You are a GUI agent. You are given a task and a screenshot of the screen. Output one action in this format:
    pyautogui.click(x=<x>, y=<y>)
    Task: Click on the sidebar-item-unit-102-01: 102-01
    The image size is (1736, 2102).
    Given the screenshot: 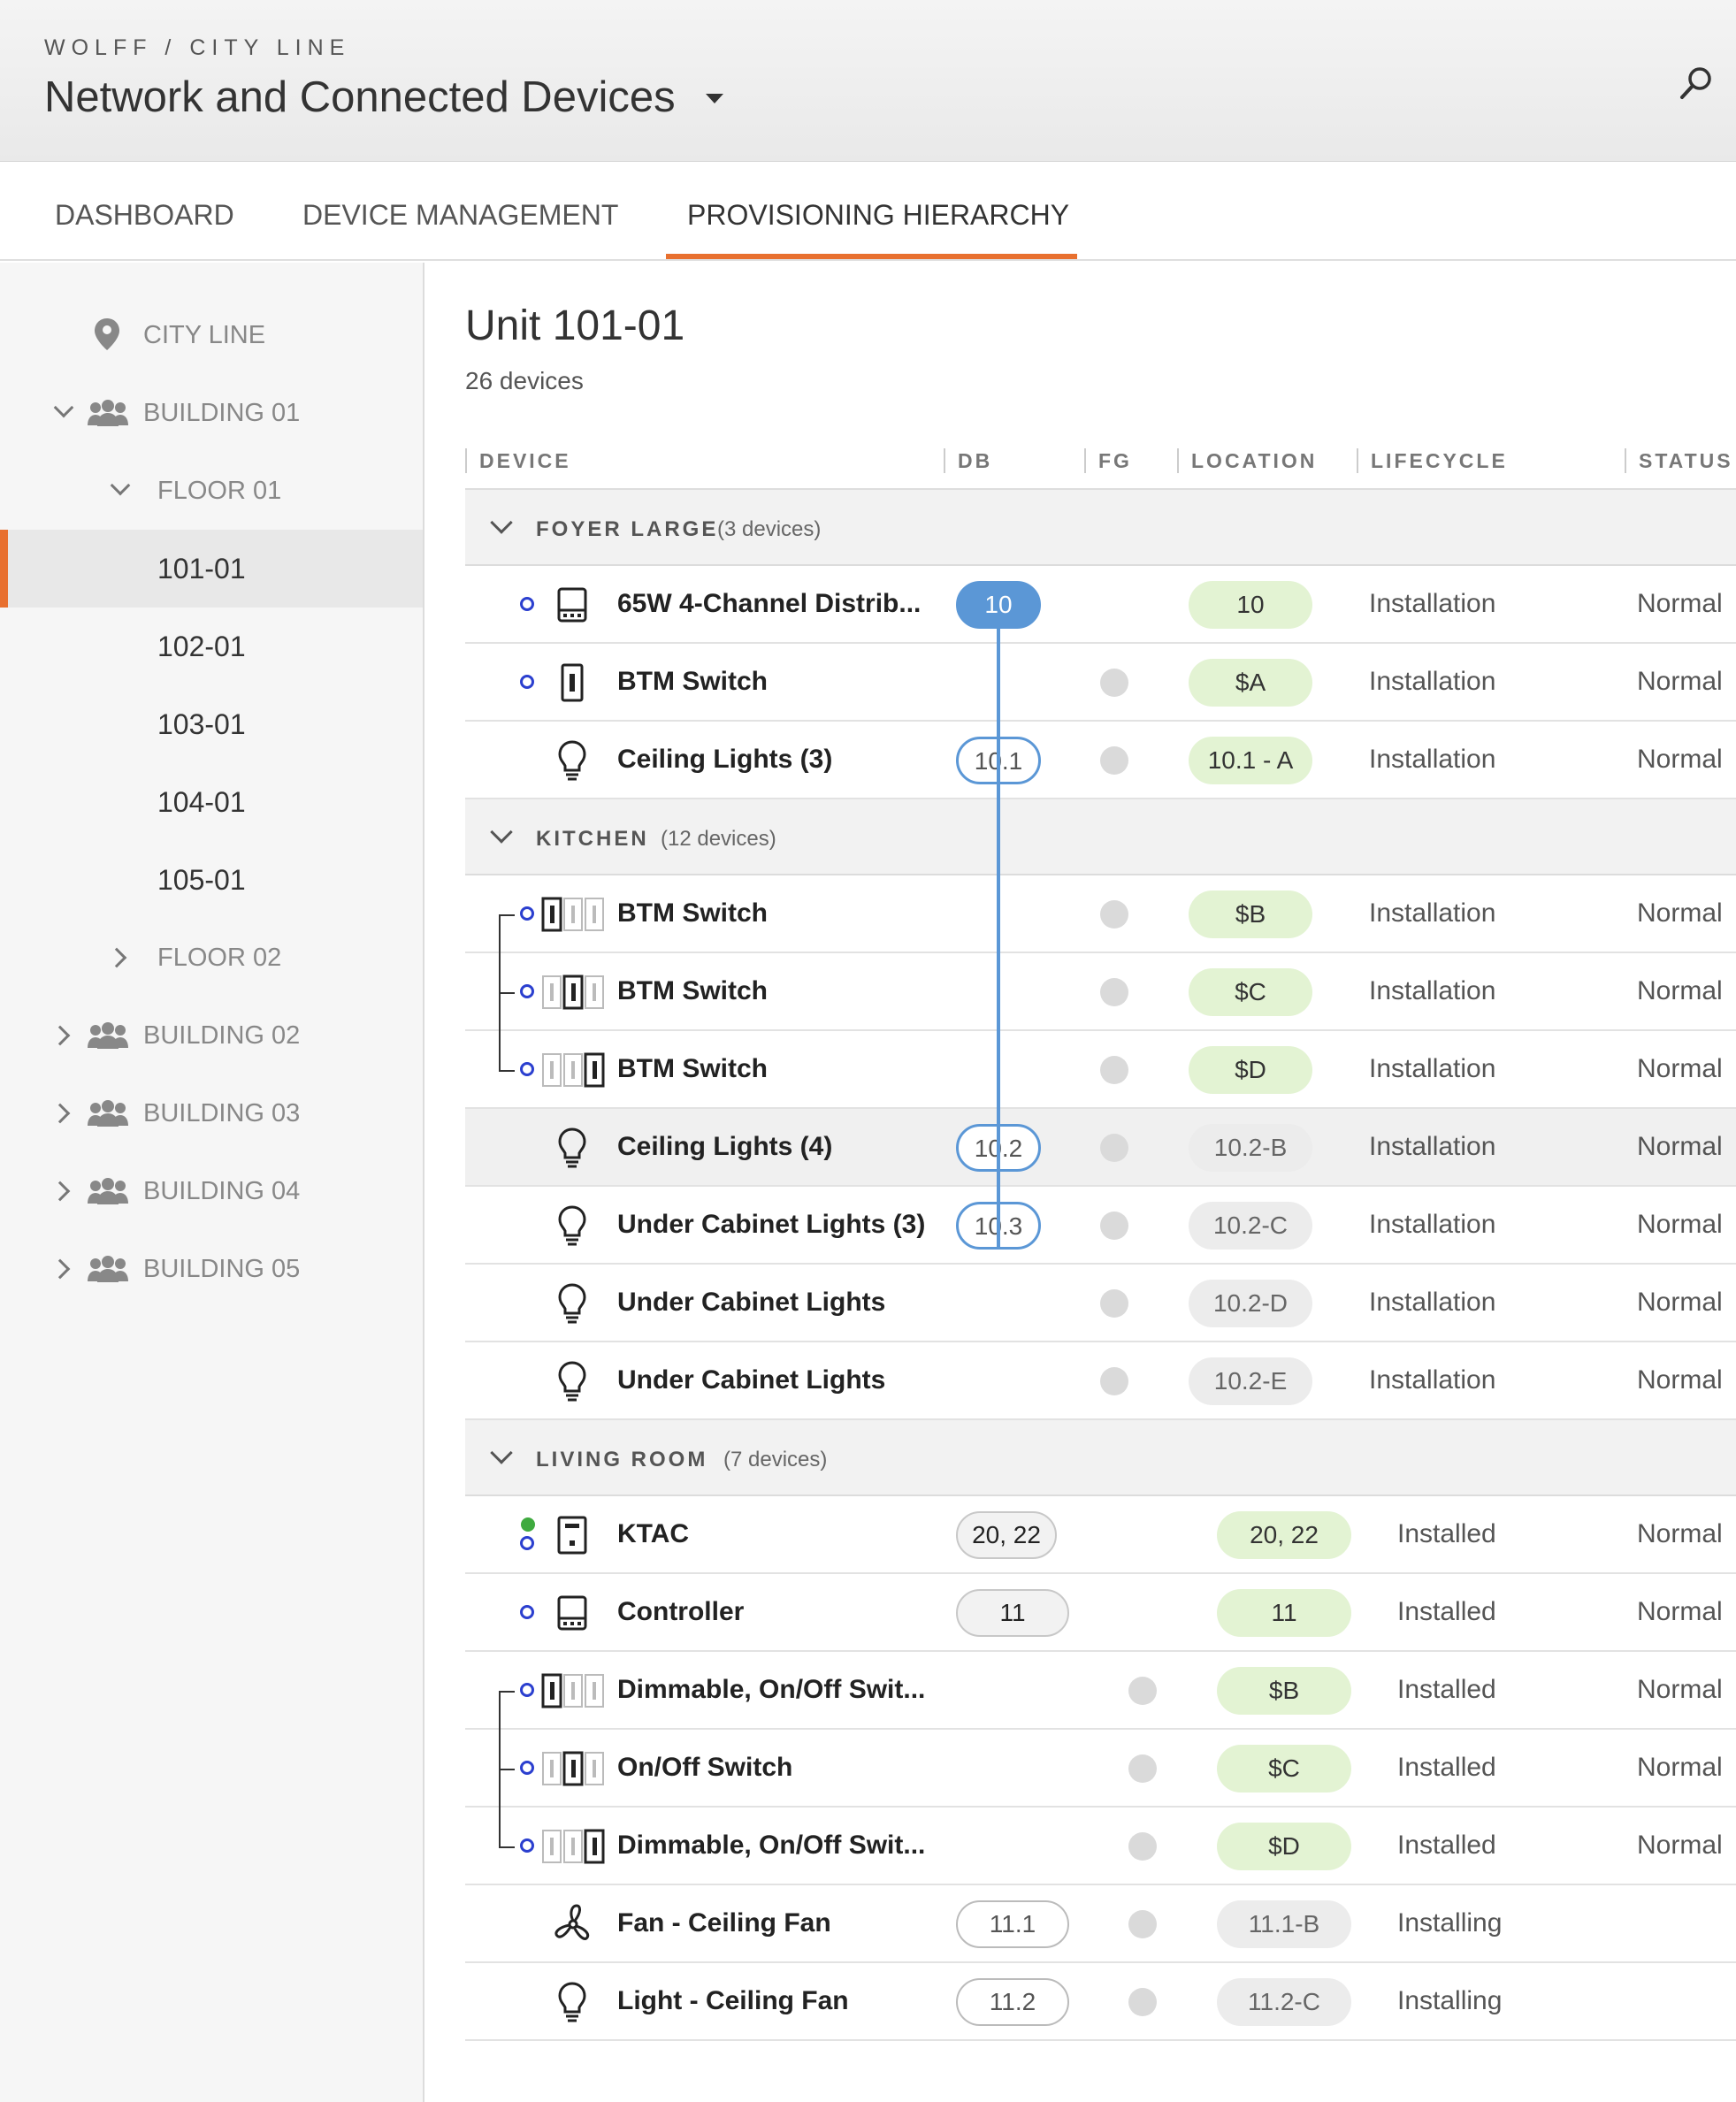 What is the action you would take?
    pyautogui.click(x=211, y=646)
    